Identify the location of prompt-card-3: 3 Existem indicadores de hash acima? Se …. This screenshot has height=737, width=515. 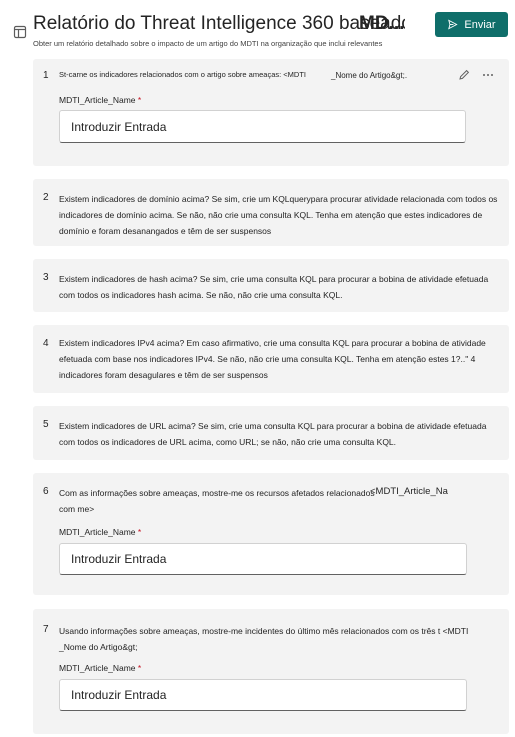
(271, 285).